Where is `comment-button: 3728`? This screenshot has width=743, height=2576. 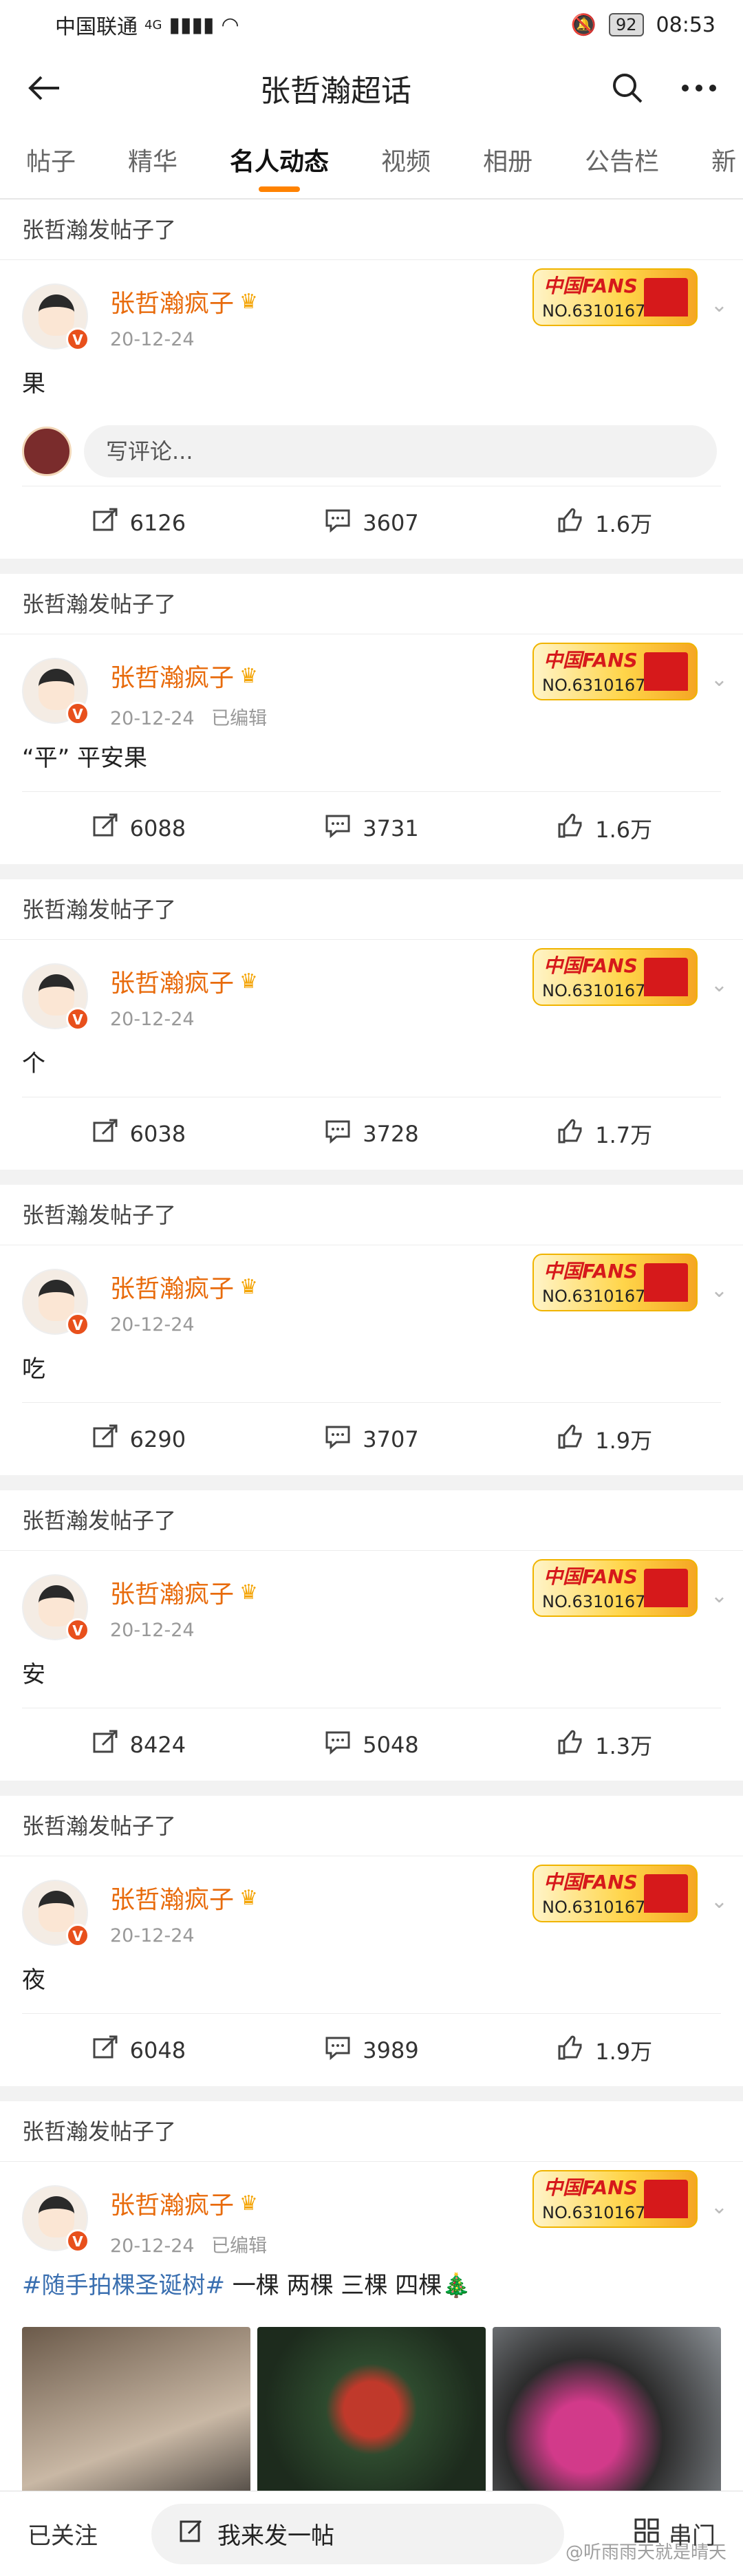 comment-button: 3728 is located at coordinates (371, 1133).